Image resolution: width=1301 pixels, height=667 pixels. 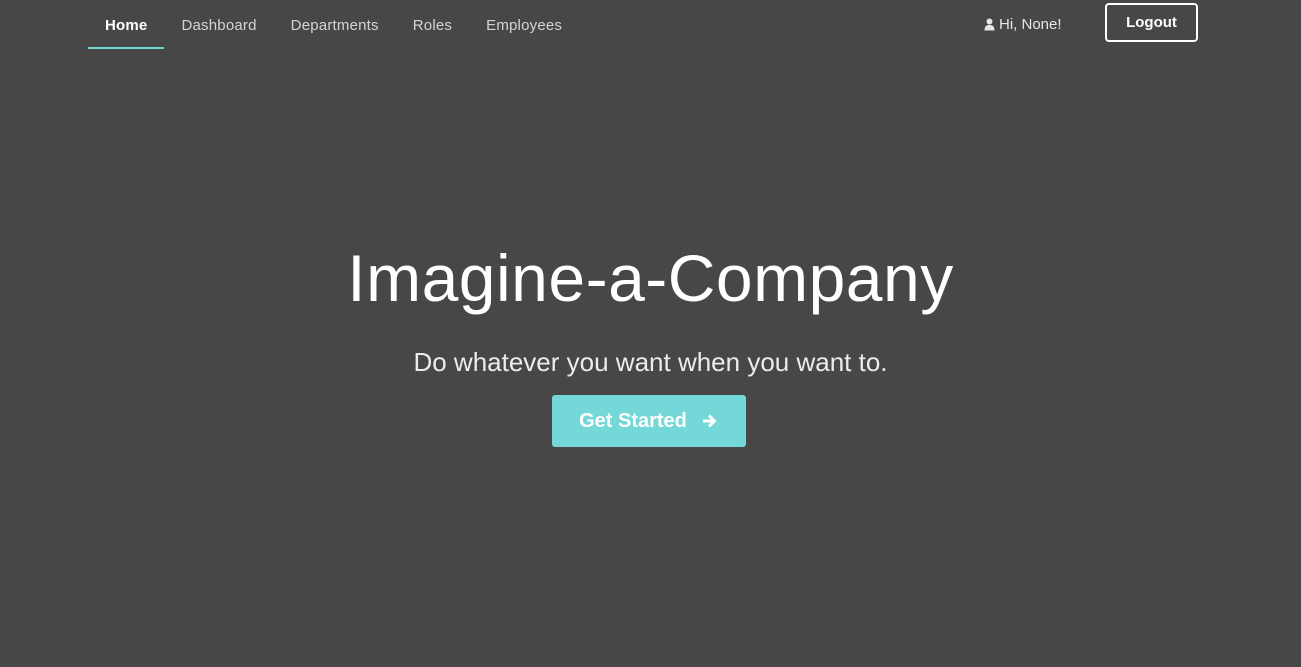 I want to click on left-edge-divider, so click(x=1, y=333).